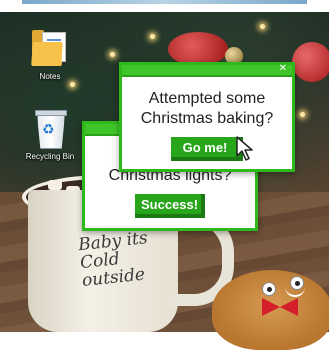  Describe the element at coordinates (55, 185) in the screenshot. I see `marshmallow` at that location.